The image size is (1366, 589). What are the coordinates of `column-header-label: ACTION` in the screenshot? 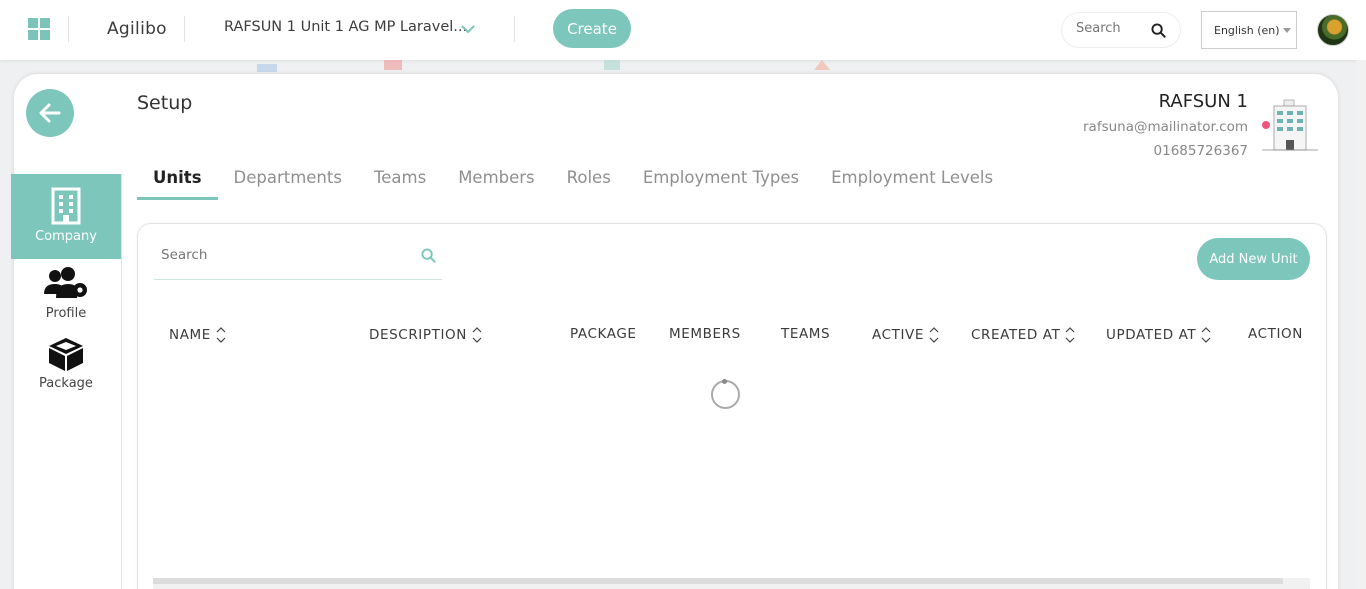 It's located at (1275, 334).